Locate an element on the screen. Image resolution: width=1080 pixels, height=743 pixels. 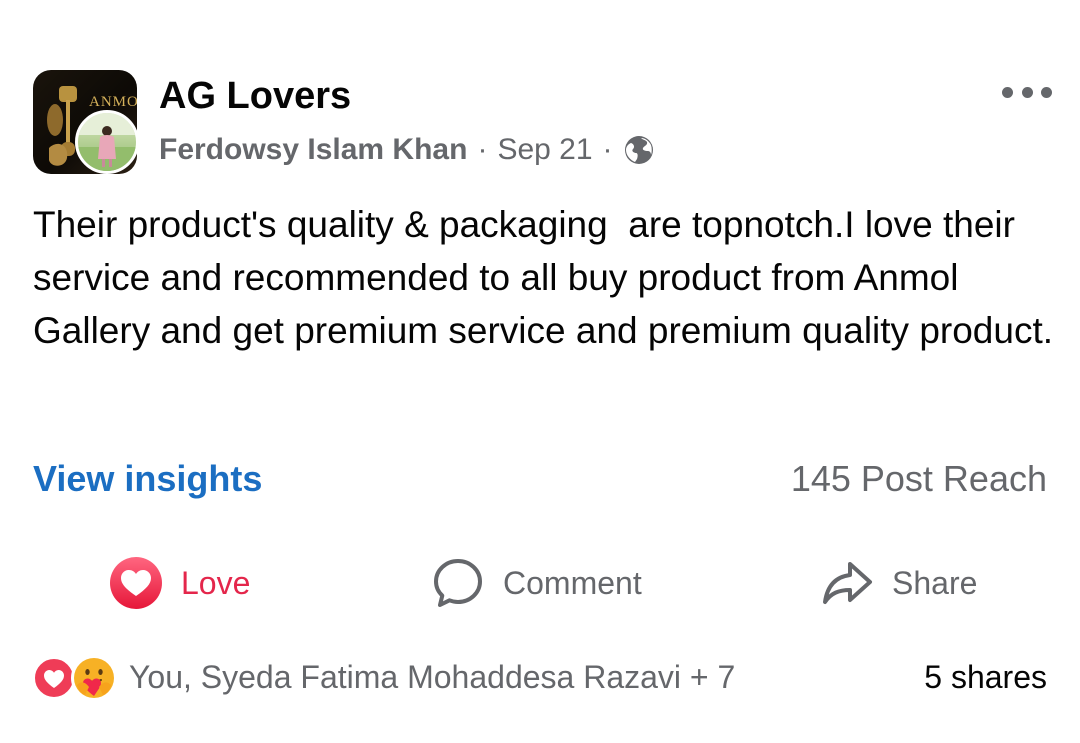
love-button-label: Love is located at coordinates (216, 582).